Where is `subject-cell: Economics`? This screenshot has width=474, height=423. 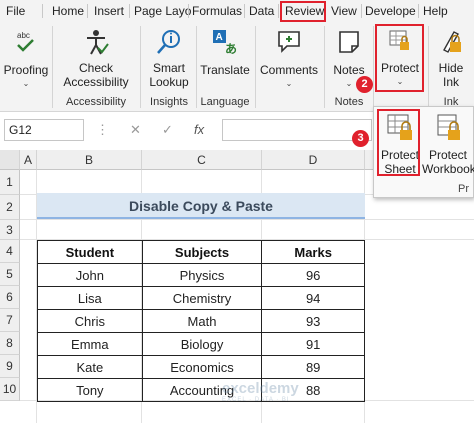 subject-cell: Economics is located at coordinates (202, 367).